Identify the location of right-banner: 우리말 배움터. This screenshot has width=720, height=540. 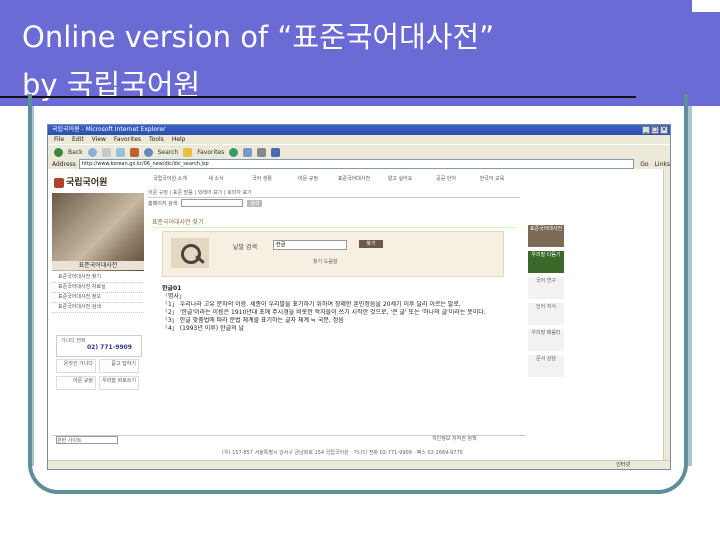
(546, 340).